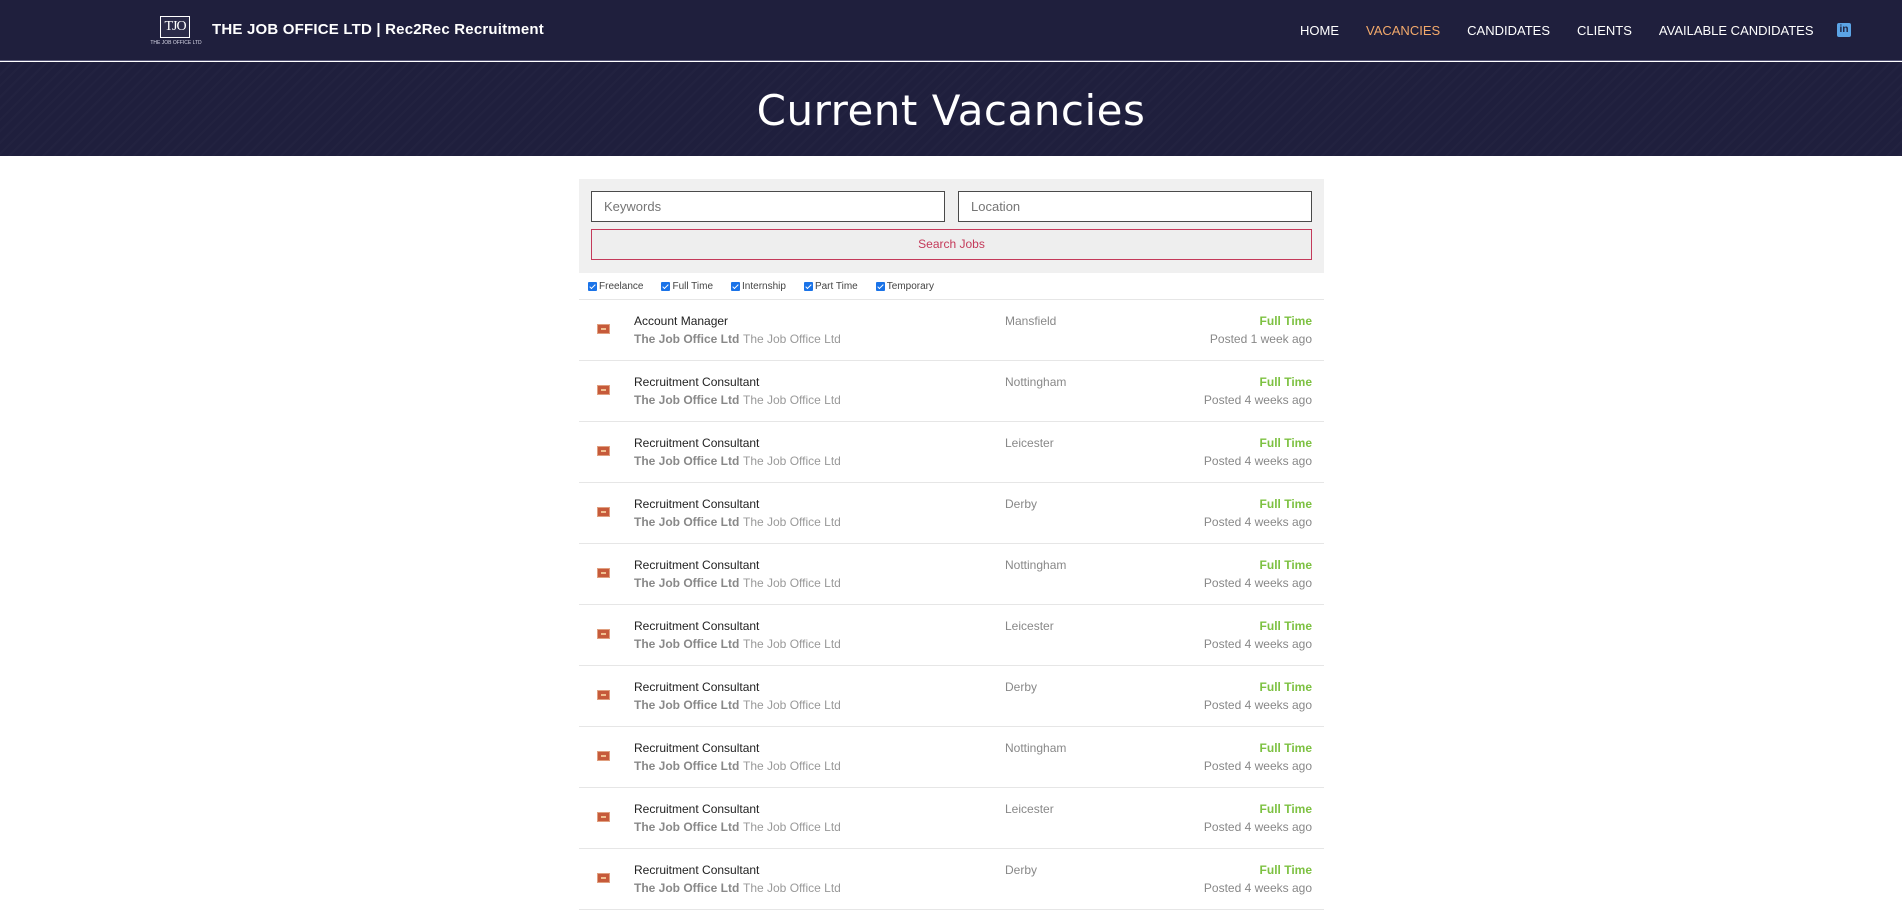 This screenshot has width=1902, height=924. Describe the element at coordinates (1403, 31) in the screenshot. I see `nav-vacancies: VACANCIES` at that location.